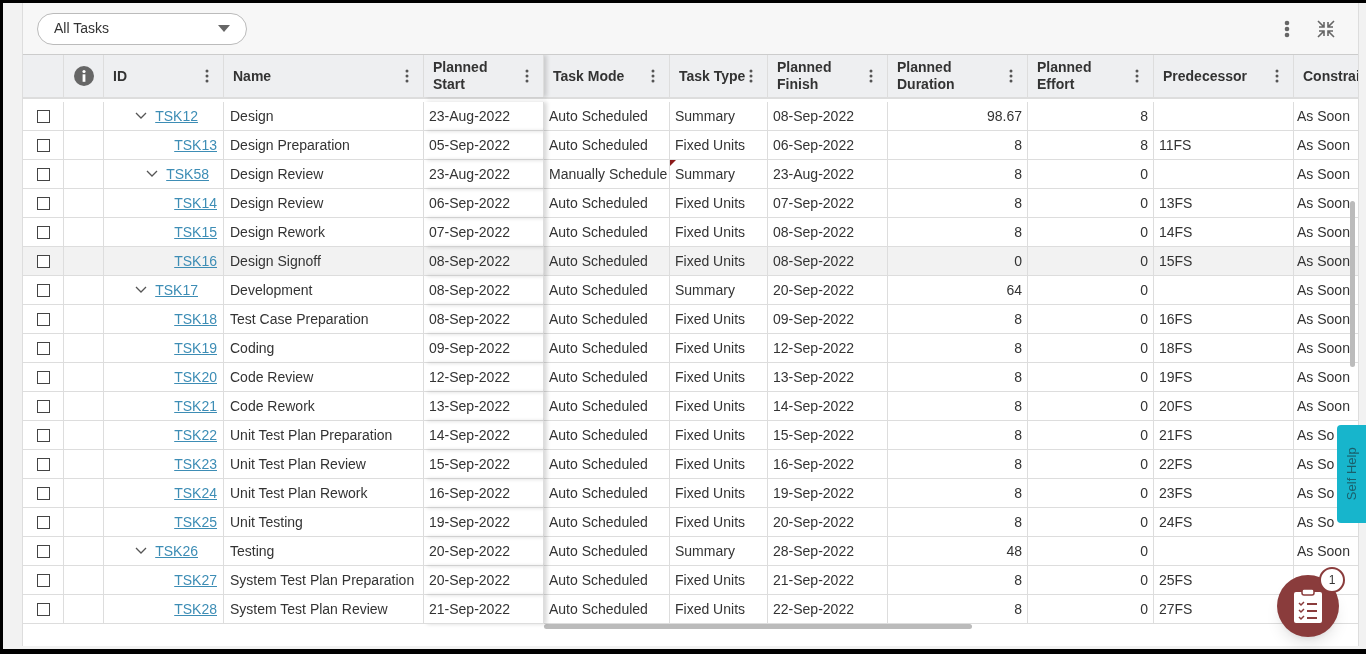 The height and width of the screenshot is (654, 1366). What do you see at coordinates (1287, 28) in the screenshot?
I see `more-options-icon` at bounding box center [1287, 28].